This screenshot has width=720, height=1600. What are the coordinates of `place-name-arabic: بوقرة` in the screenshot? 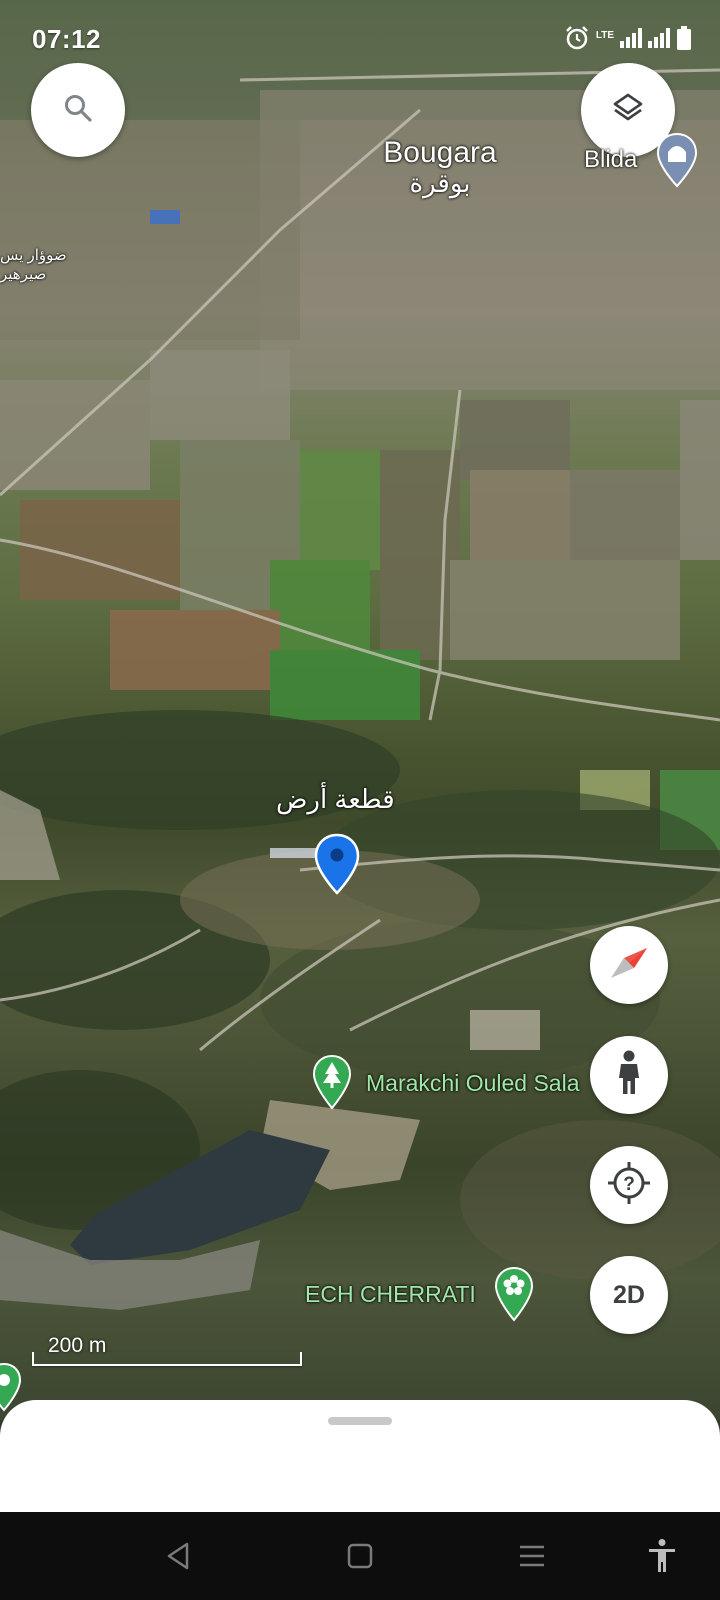 It's located at (440, 183).